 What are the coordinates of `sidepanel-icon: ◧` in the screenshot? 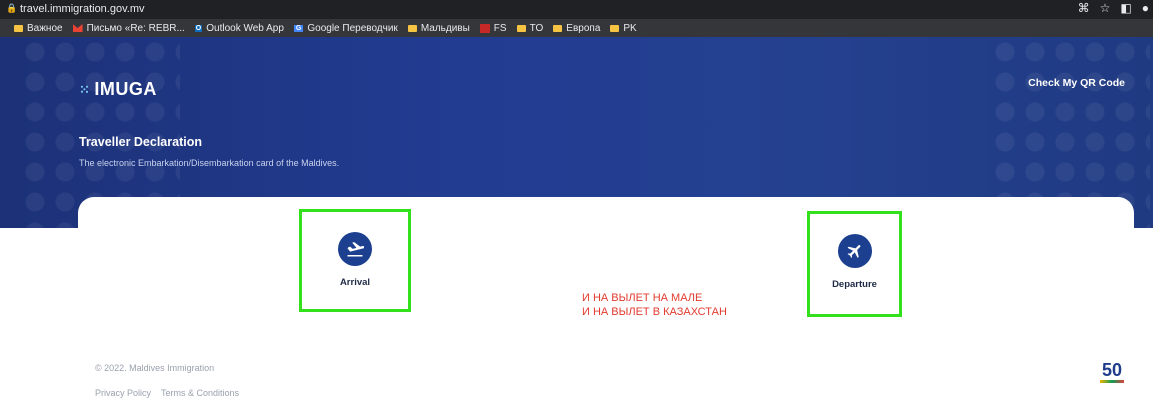 It's located at (1125, 8).